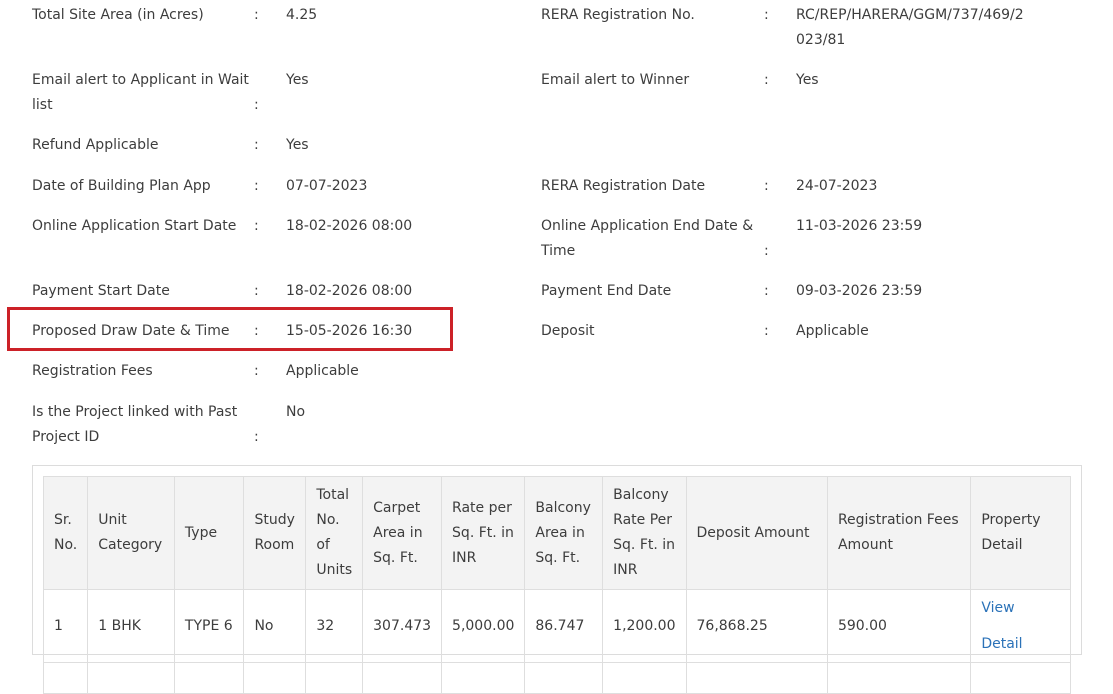  What do you see at coordinates (131, 626) in the screenshot?
I see `cell-unit-category: 1 BHK` at bounding box center [131, 626].